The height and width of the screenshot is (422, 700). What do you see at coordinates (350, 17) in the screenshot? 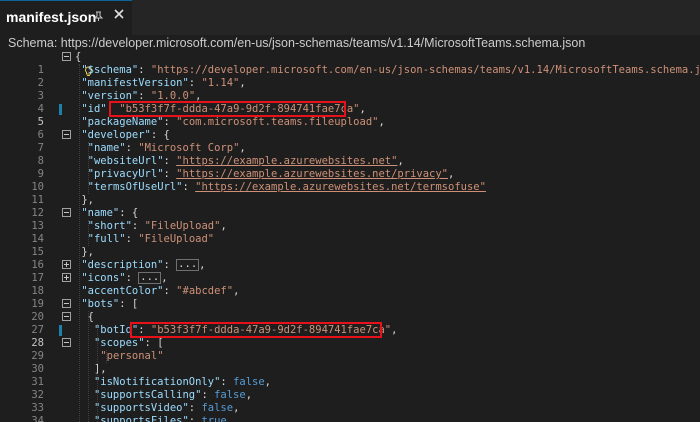
I see `tab-bar: manifest.json` at bounding box center [350, 17].